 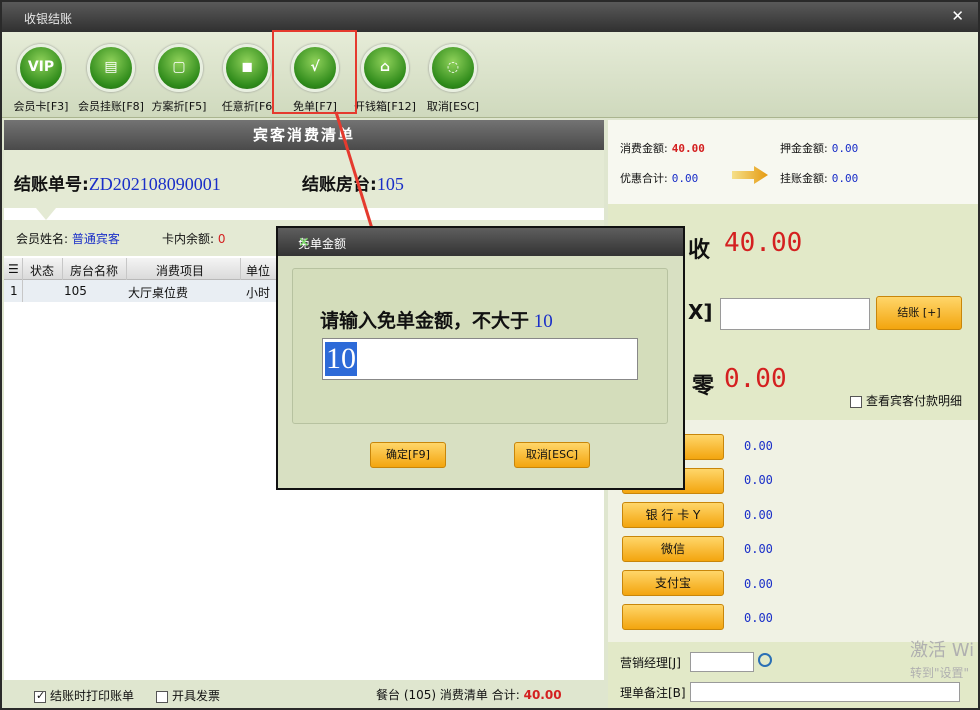 What do you see at coordinates (486, 243) in the screenshot?
I see `dialog-close-icon: ✕` at bounding box center [486, 243].